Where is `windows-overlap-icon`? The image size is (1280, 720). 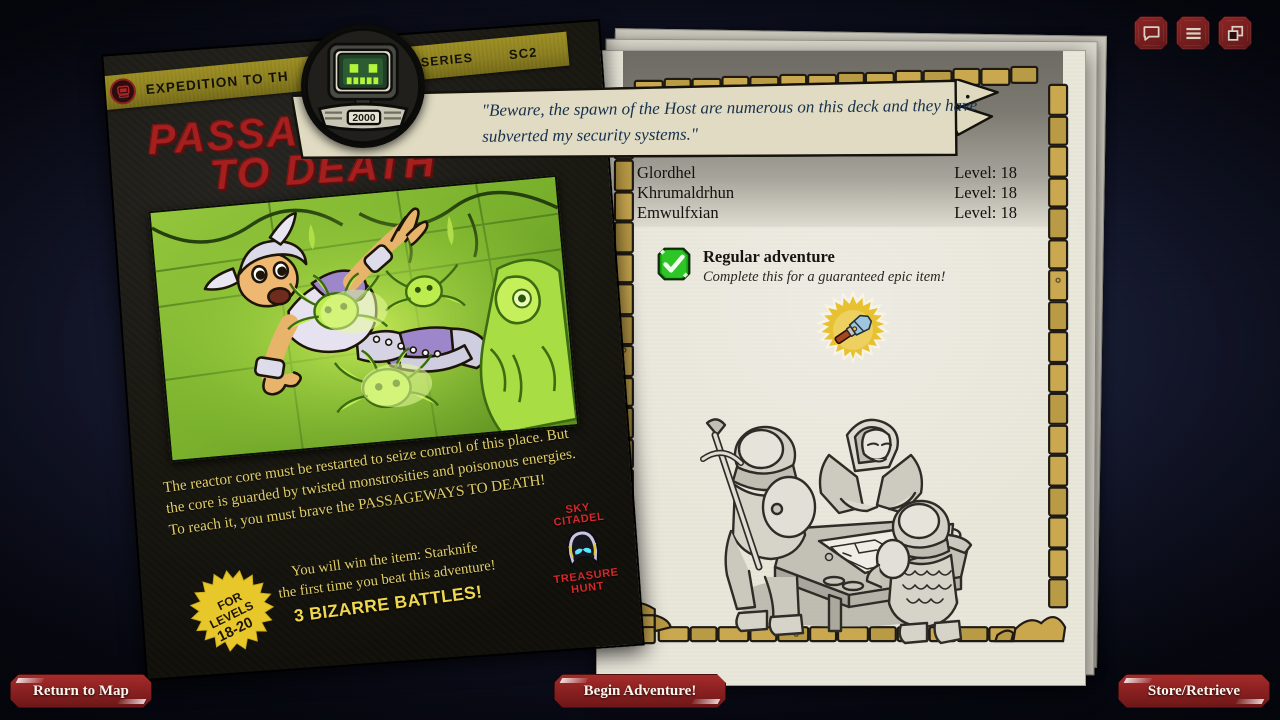 windows-overlap-icon is located at coordinates (1235, 33).